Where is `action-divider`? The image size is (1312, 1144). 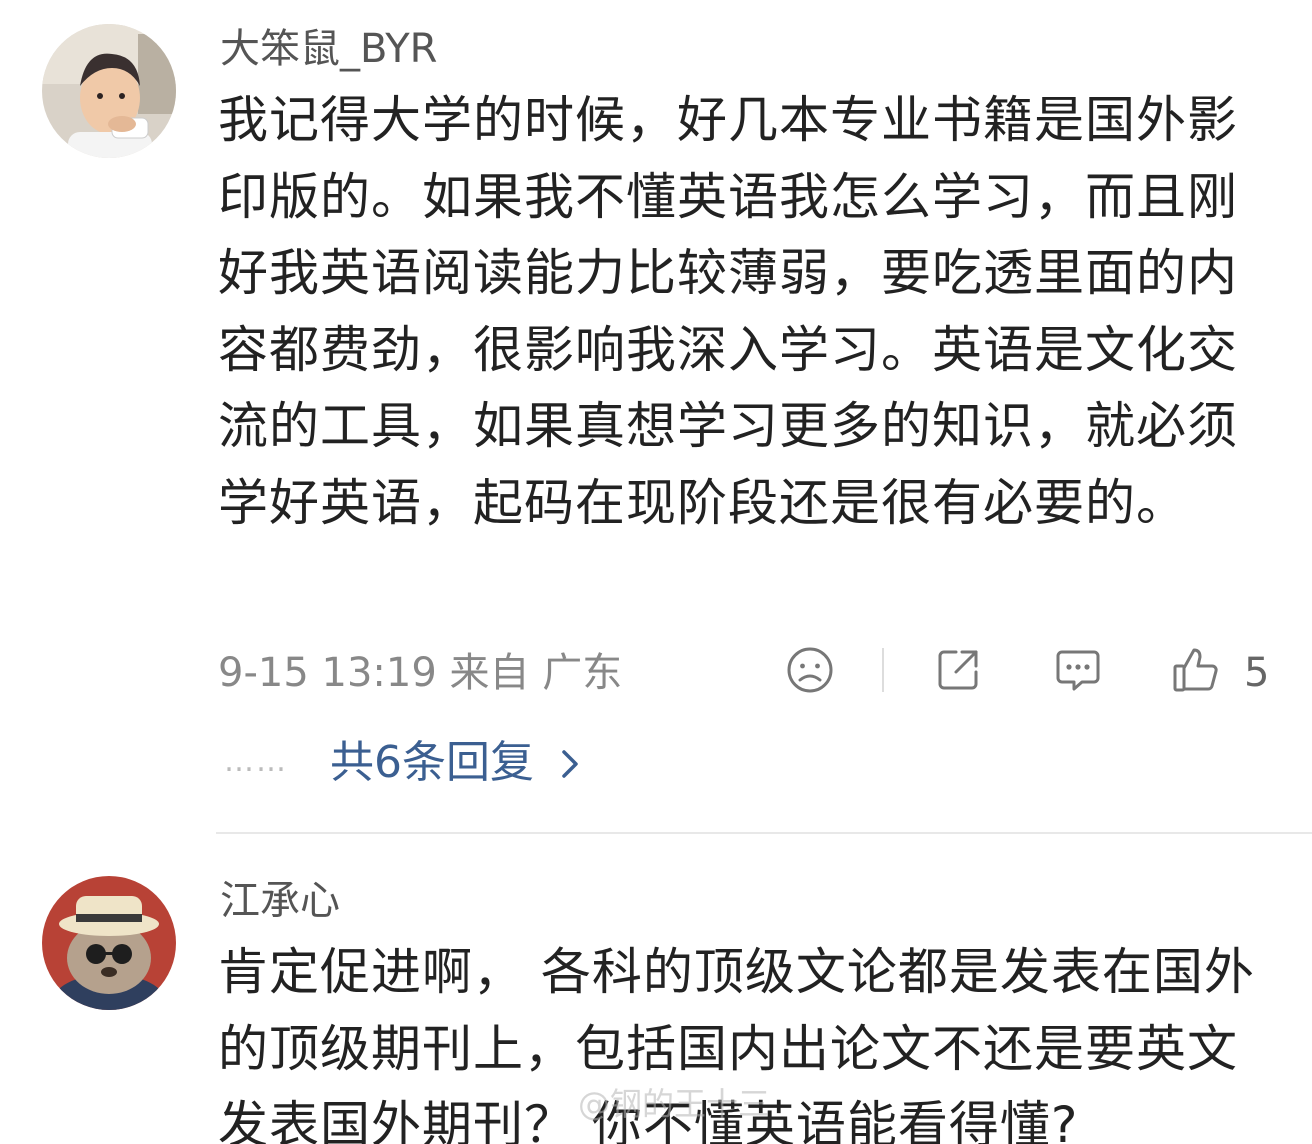 action-divider is located at coordinates (883, 670).